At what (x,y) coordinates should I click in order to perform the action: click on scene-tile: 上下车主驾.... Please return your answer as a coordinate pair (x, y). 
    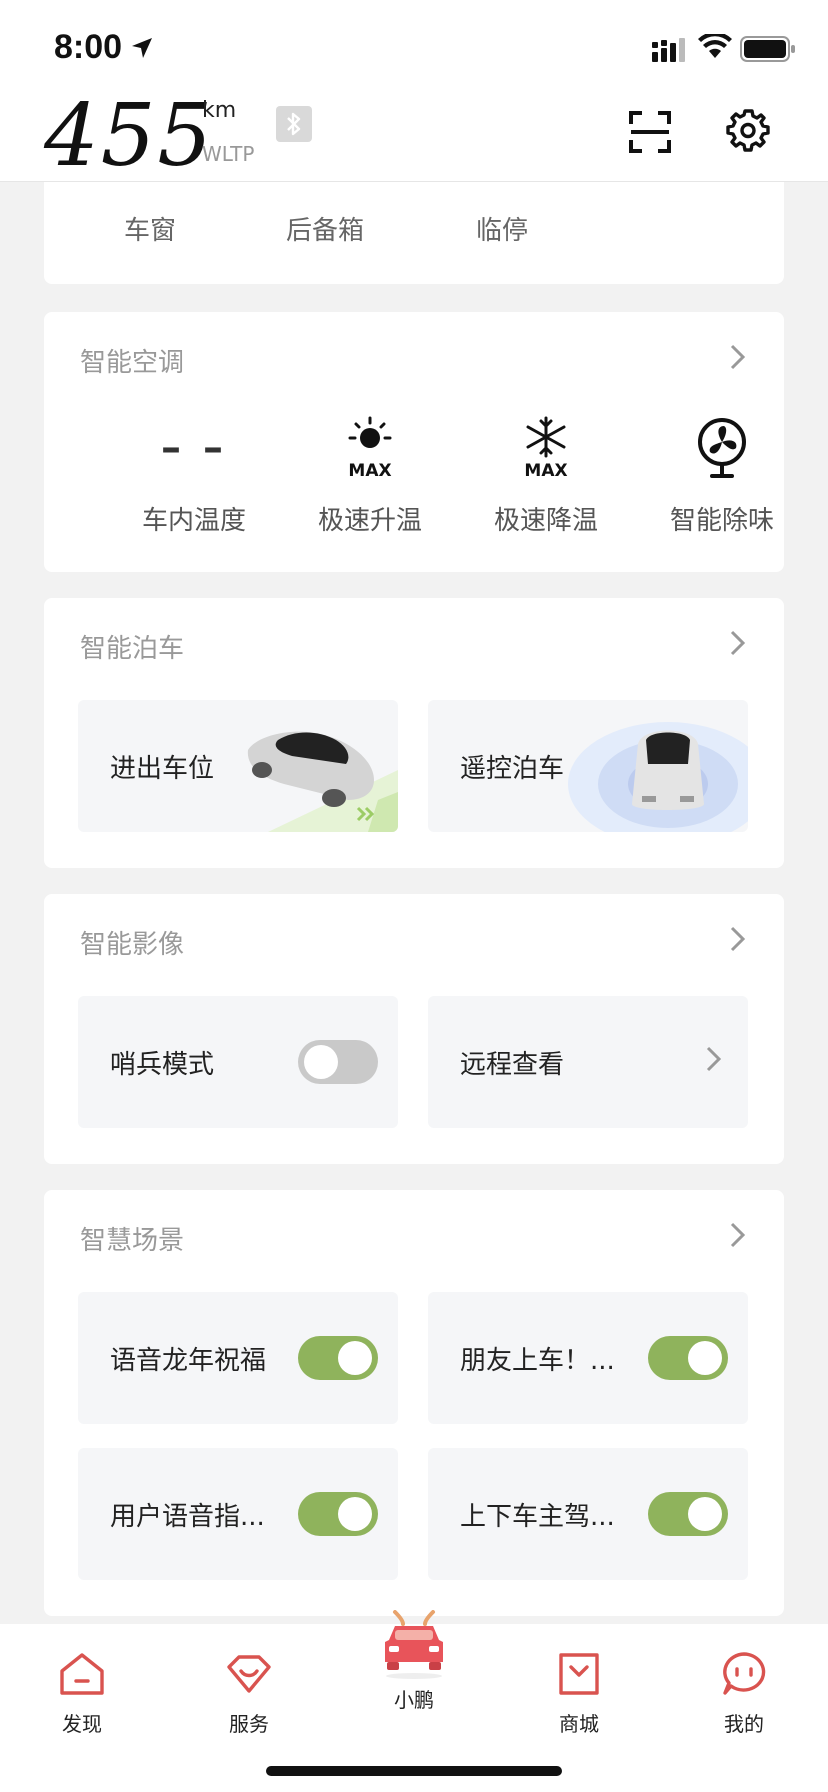
    Looking at the image, I should click on (588, 1514).